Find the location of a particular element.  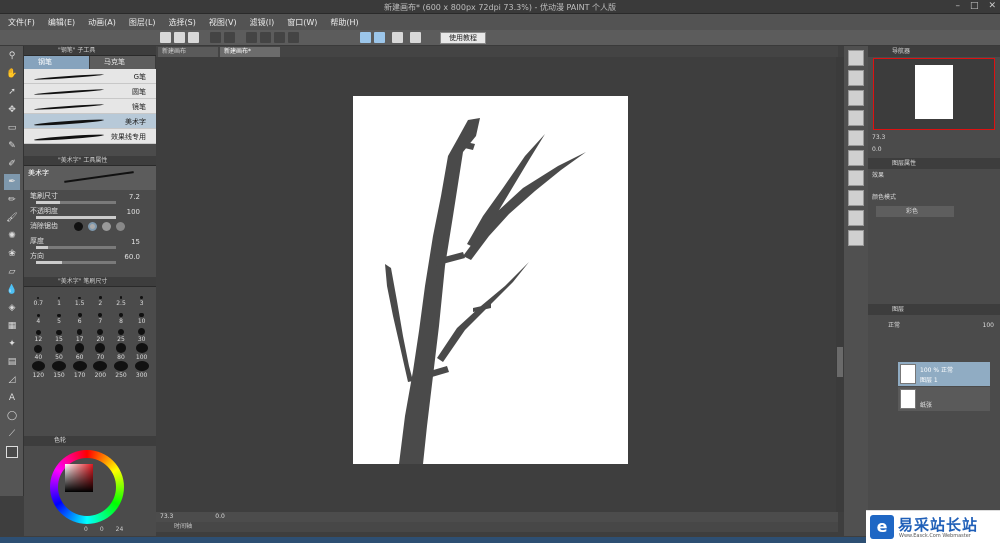

thickness-row: 厚度 15 is located at coordinates (90, 242).